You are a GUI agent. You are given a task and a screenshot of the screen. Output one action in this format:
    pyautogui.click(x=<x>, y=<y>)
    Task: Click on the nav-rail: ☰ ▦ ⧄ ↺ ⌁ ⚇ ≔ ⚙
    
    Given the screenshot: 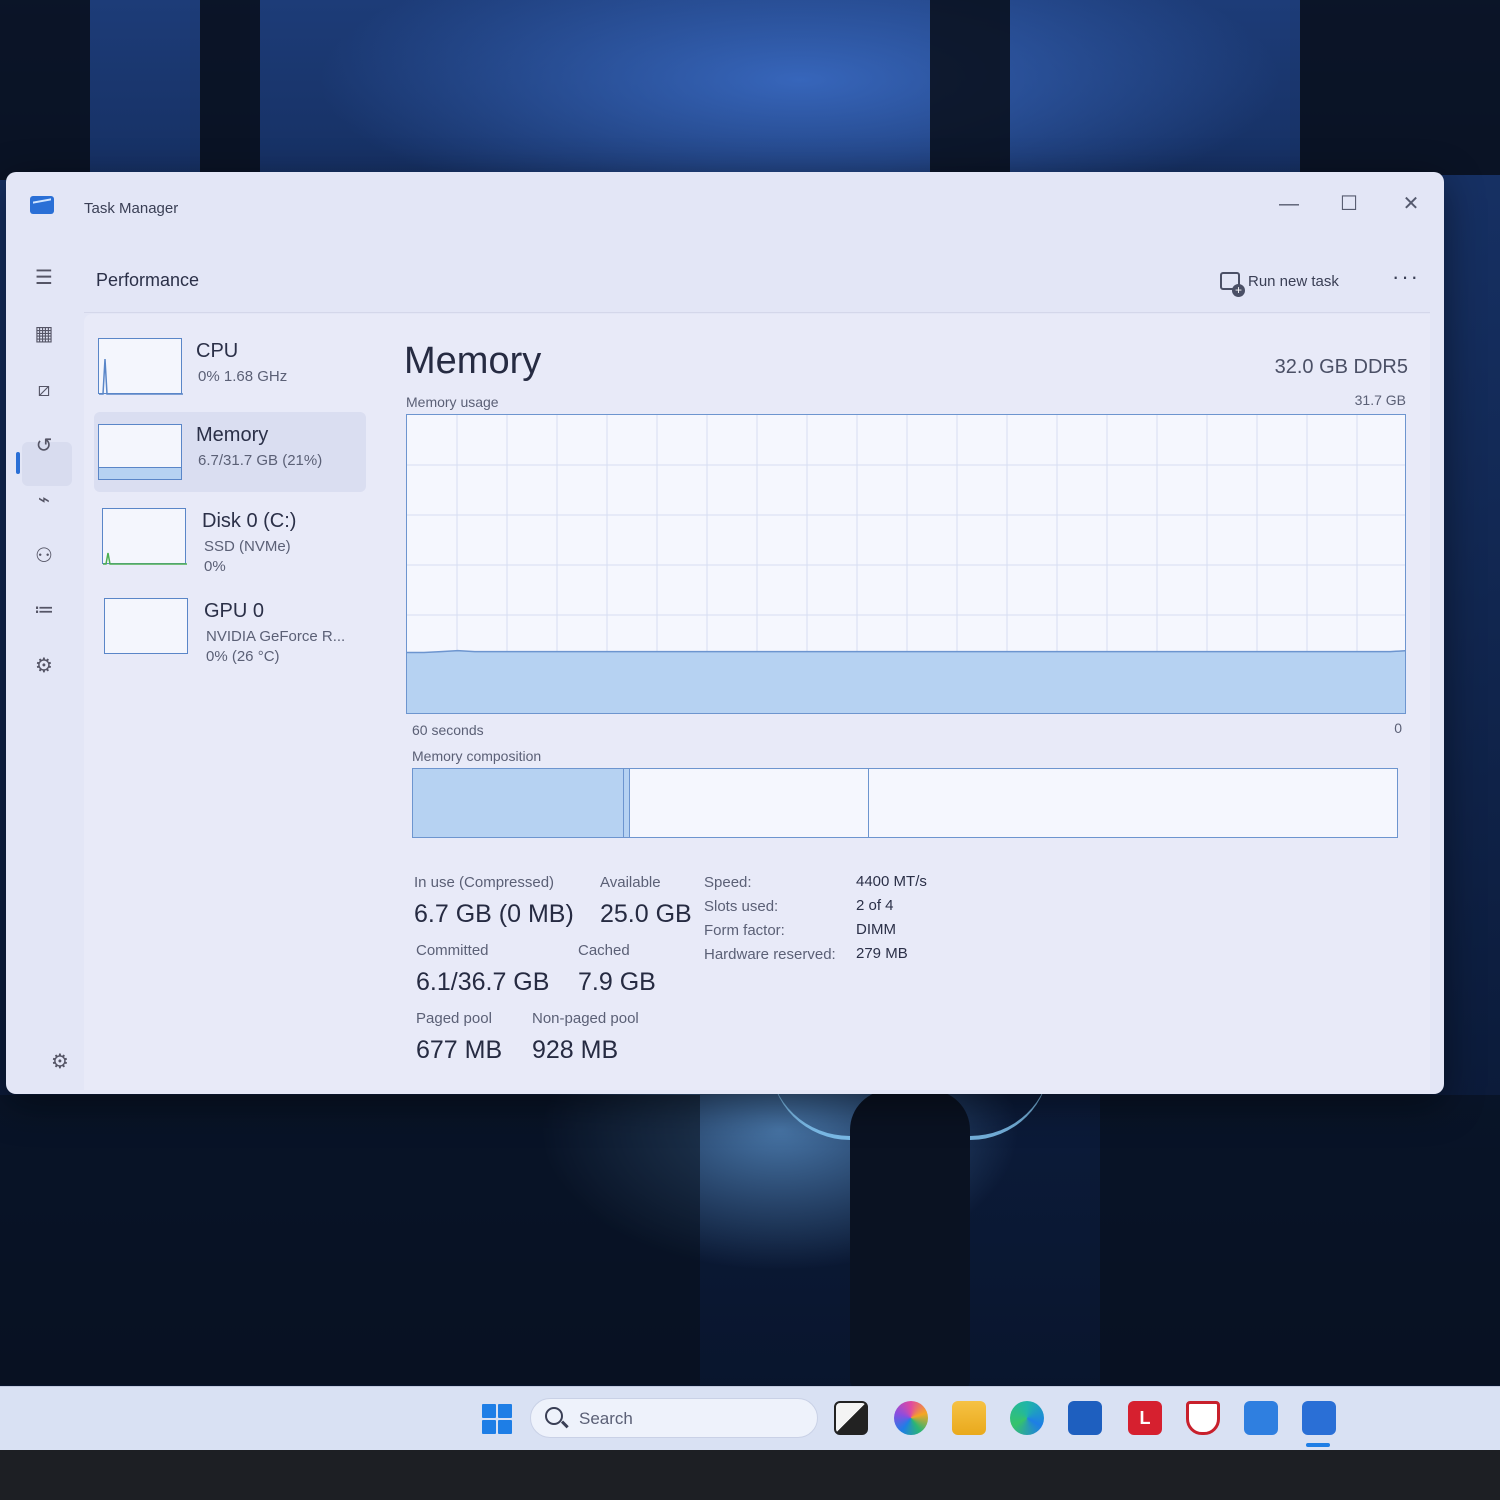 What is the action you would take?
    pyautogui.click(x=46, y=670)
    